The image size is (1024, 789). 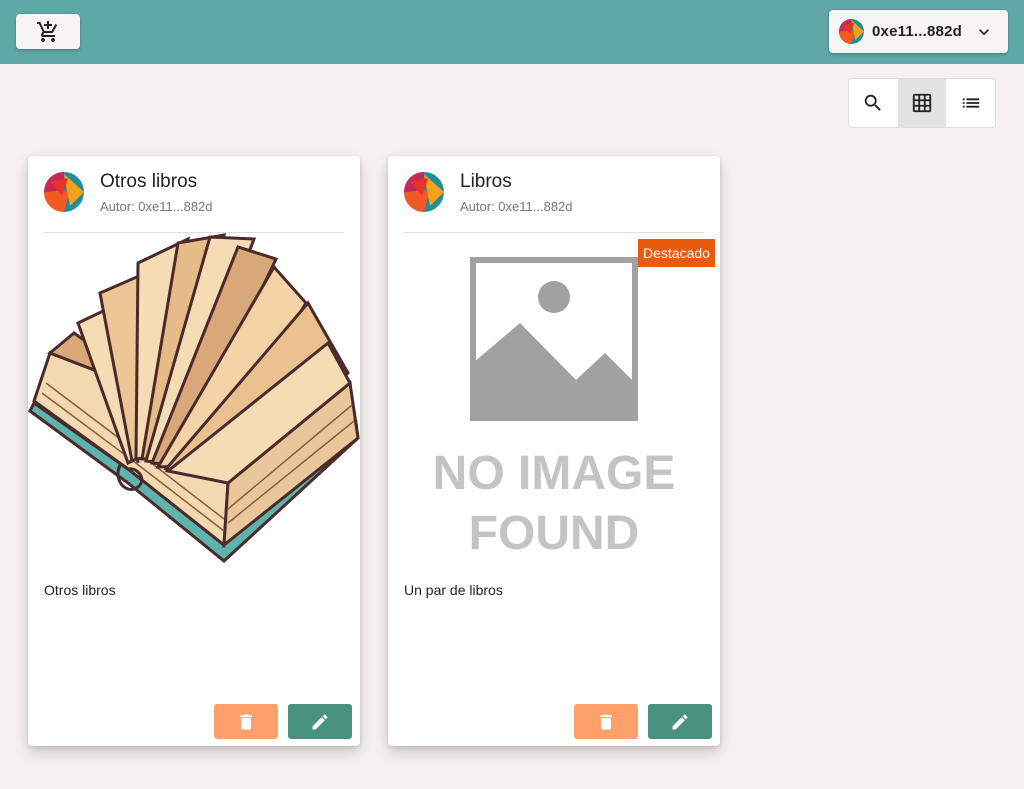 What do you see at coordinates (194, 398) in the screenshot?
I see `open-book-illustration` at bounding box center [194, 398].